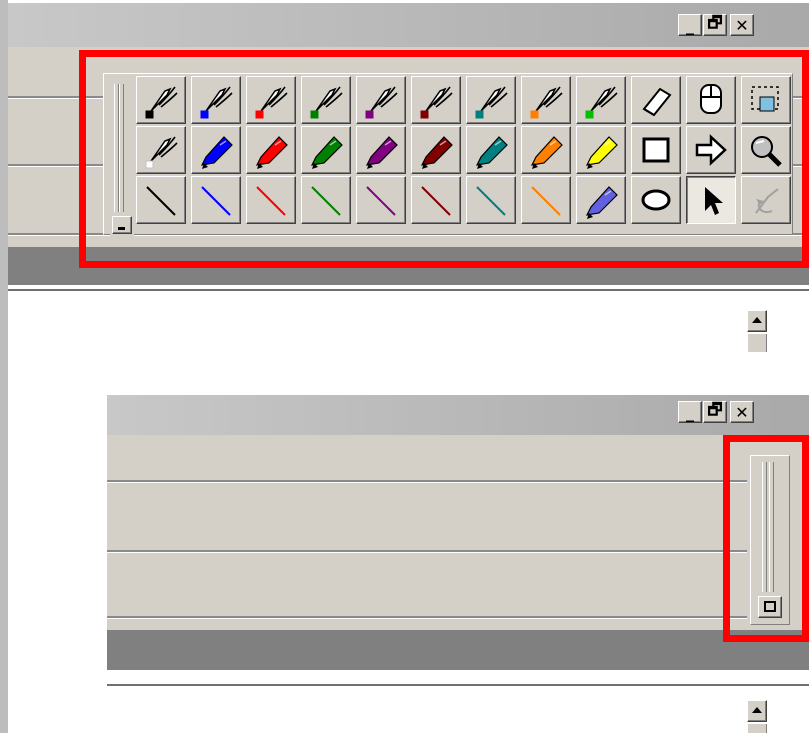  What do you see at coordinates (766, 538) in the screenshot?
I see `highlight-collapsed-frame` at bounding box center [766, 538].